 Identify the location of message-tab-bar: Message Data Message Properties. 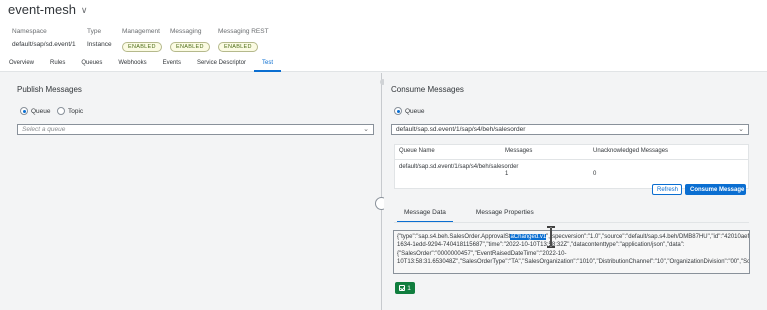
(469, 216).